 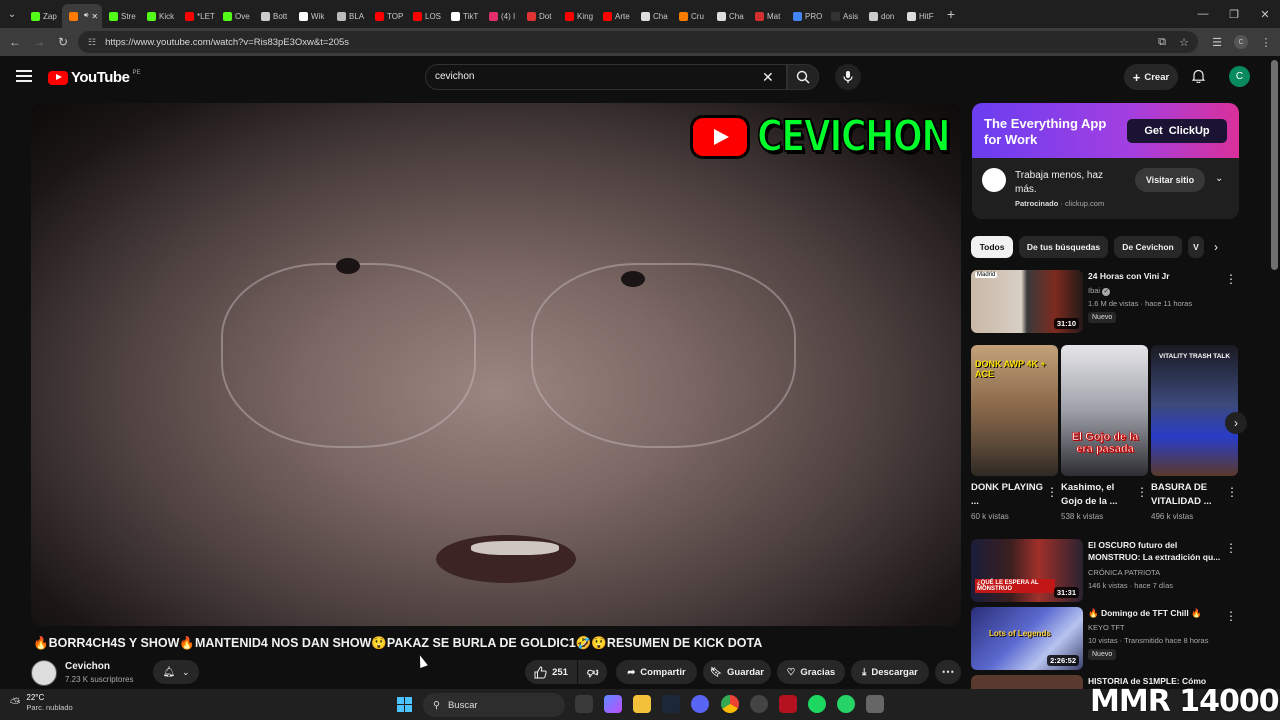 What do you see at coordinates (1219, 178) in the screenshot?
I see `chevron-down-icon: ⌄` at bounding box center [1219, 178].